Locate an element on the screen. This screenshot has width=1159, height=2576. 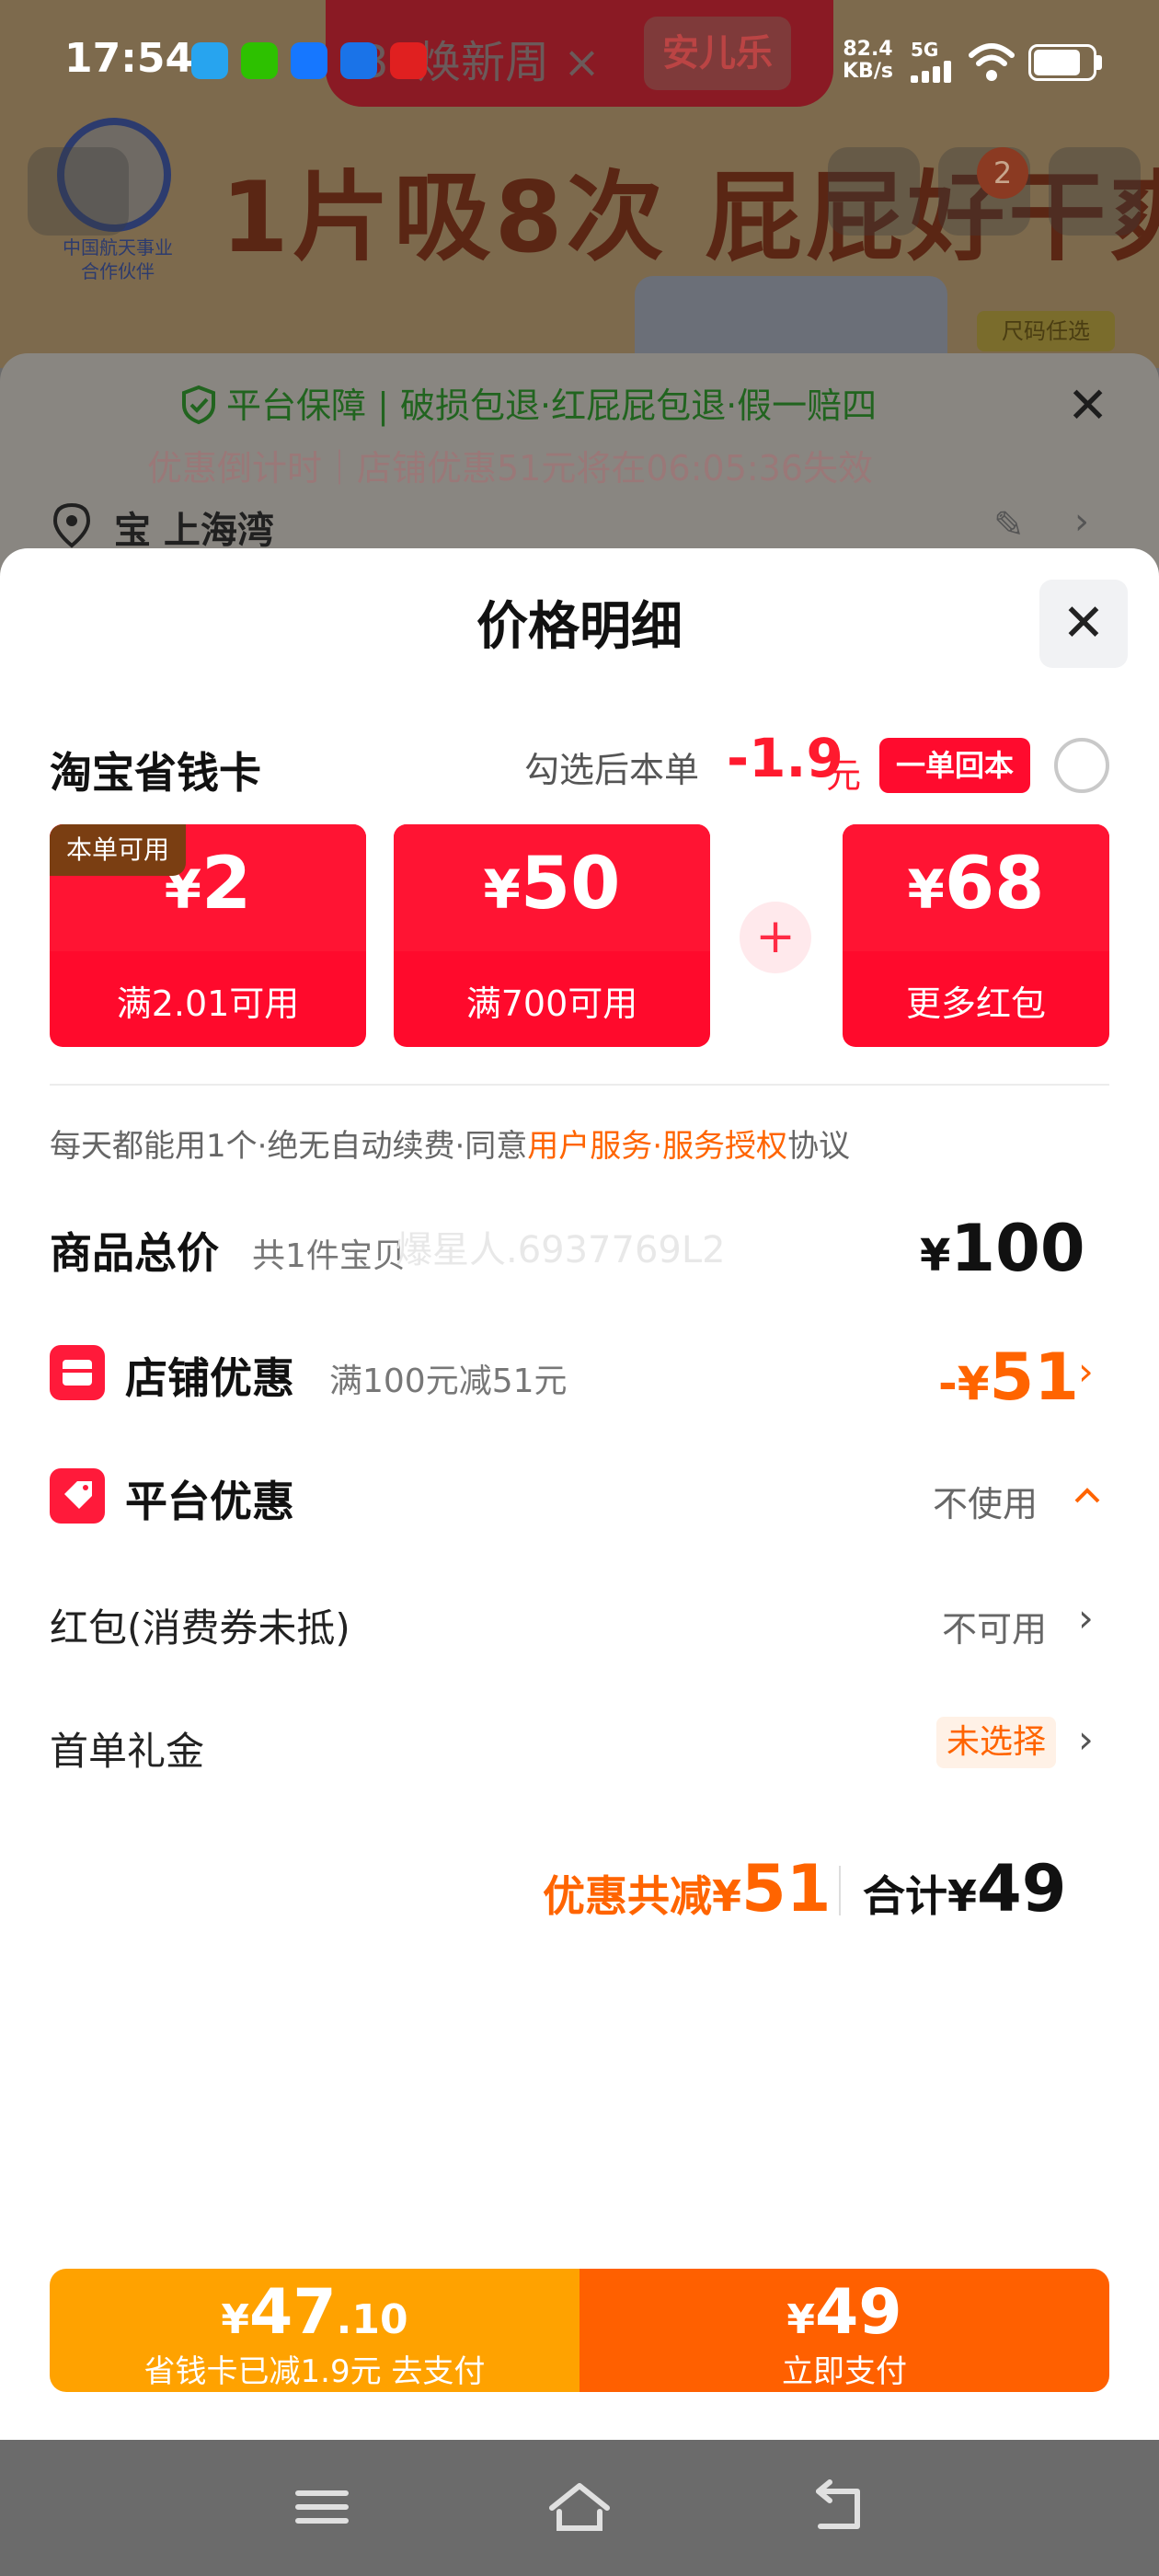
pay-with-card-label: 省钱卡已减1.9元 去支付 is located at coordinates (314, 2371).